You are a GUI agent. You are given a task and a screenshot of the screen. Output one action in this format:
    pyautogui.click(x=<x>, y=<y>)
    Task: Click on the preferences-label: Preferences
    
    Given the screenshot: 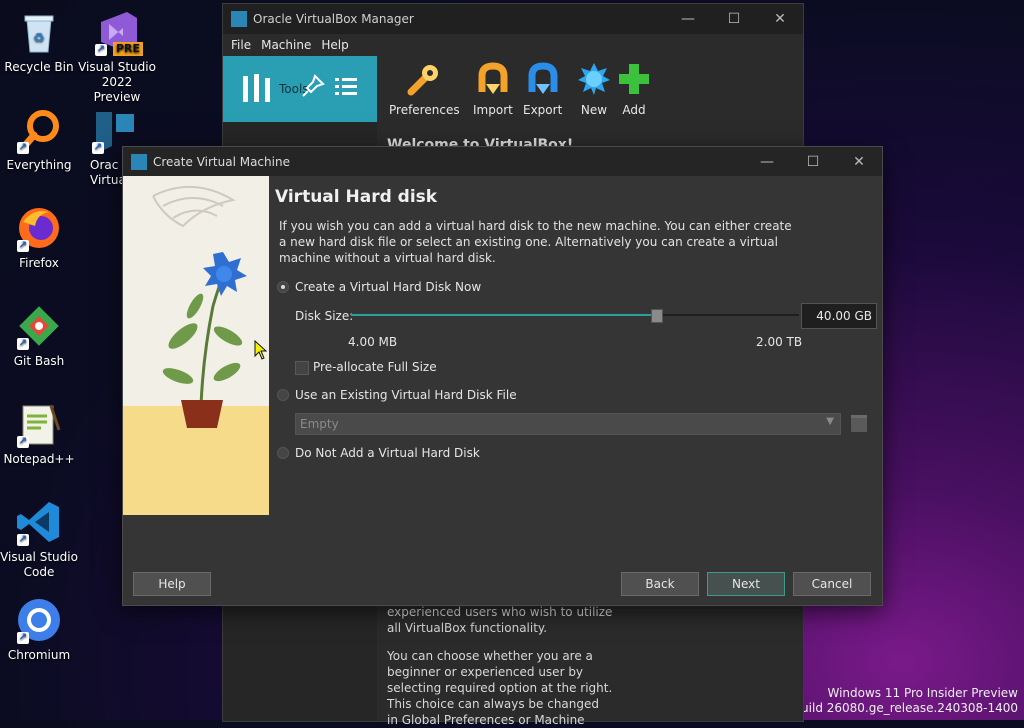 What is the action you would take?
    pyautogui.click(x=424, y=110)
    